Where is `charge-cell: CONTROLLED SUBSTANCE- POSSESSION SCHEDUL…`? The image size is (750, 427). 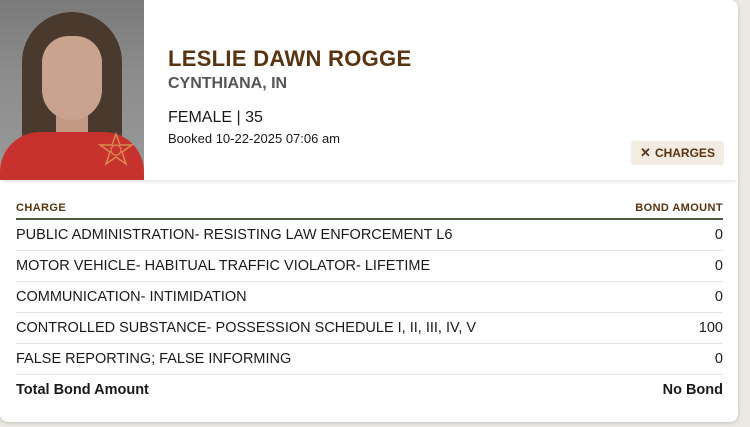 charge-cell: CONTROLLED SUBSTANCE- POSSESSION SCHEDUL… is located at coordinates (246, 328).